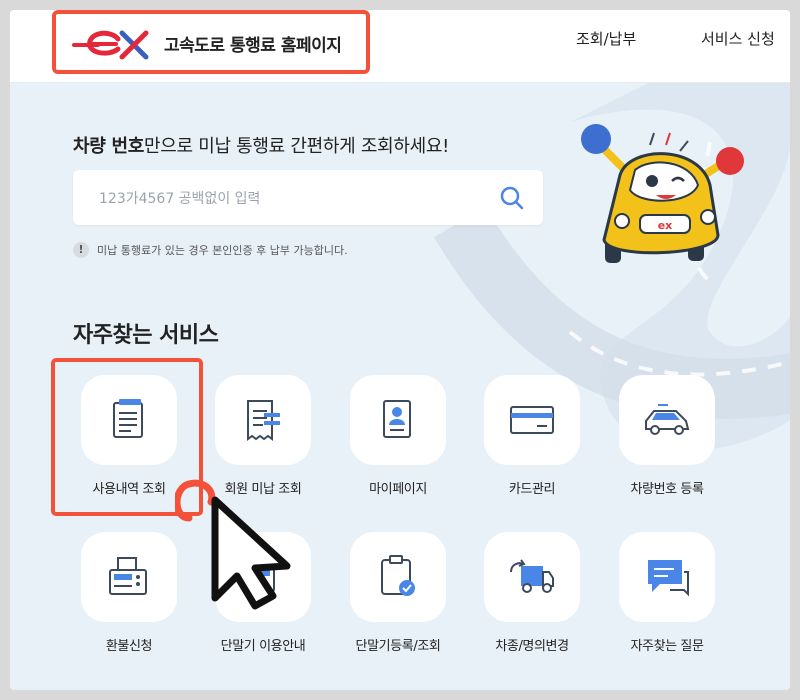 This screenshot has width=800, height=700. I want to click on tile-label-vehicle-type-change: 차종/명의변경, so click(532, 646).